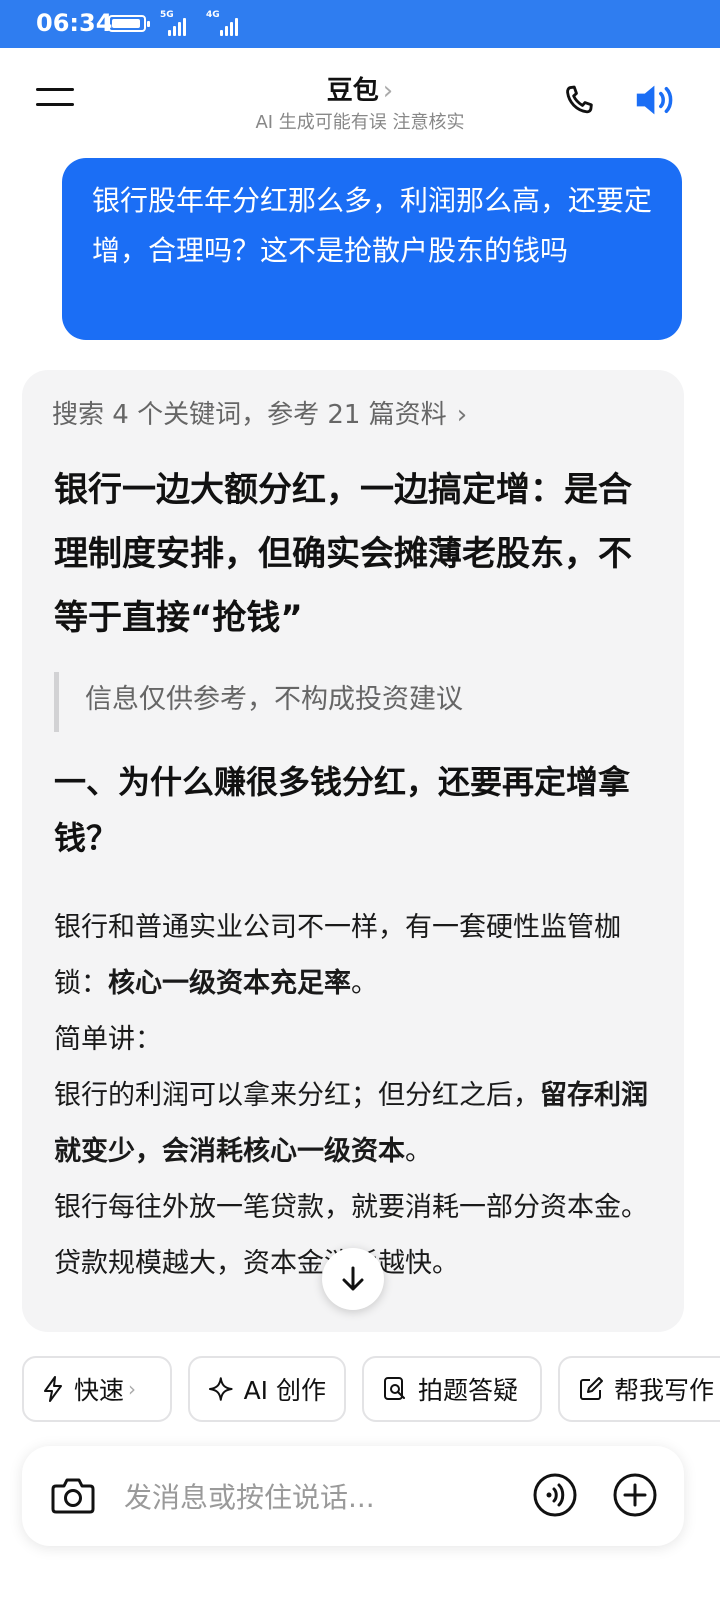 The height and width of the screenshot is (1600, 720). I want to click on user-message-bubble: 银行股年年分红那么多，利润那么高，还要定增，合理吗？这不是抢散户股东的钱吗, so click(372, 249).